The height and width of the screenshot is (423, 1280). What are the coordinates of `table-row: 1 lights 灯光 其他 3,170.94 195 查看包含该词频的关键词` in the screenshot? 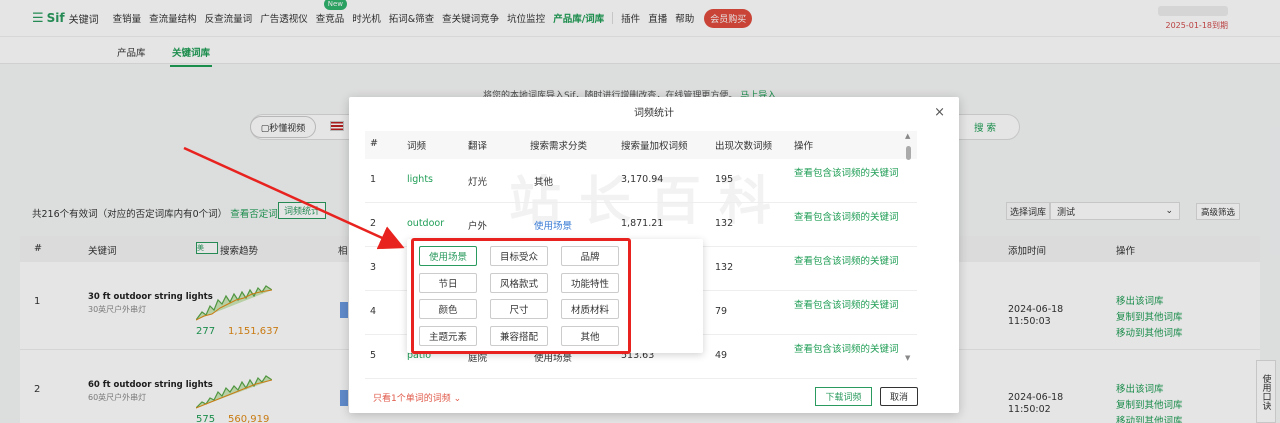 It's located at (641, 181).